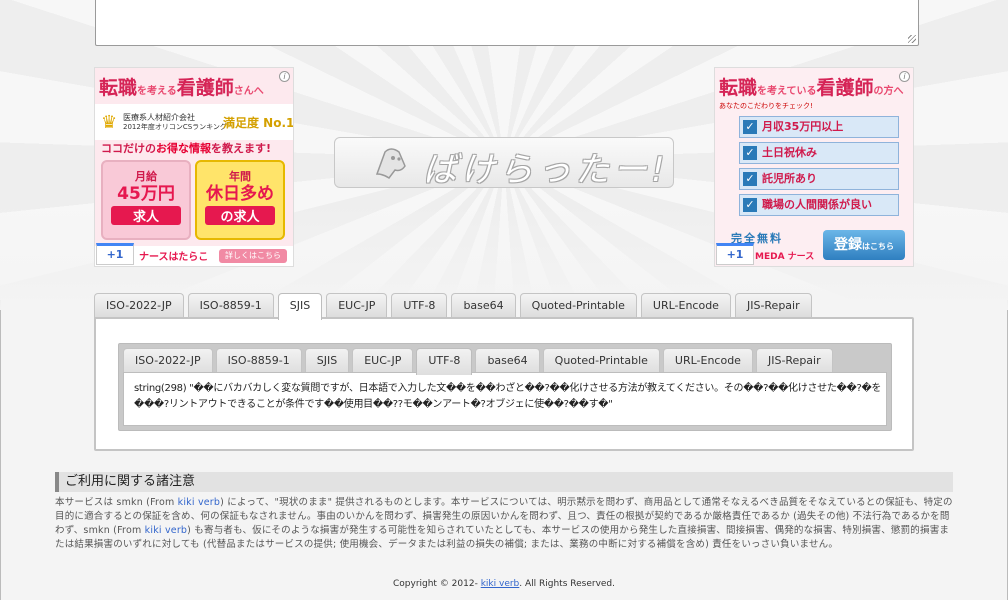  What do you see at coordinates (357, 305) in the screenshot?
I see `tab-outer-euc-jp: EUC-JP` at bounding box center [357, 305].